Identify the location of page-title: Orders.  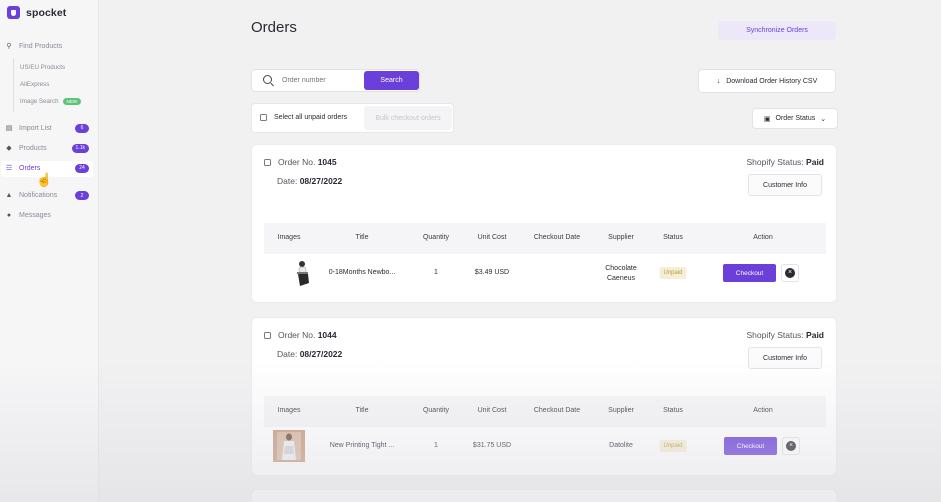
(274, 27).